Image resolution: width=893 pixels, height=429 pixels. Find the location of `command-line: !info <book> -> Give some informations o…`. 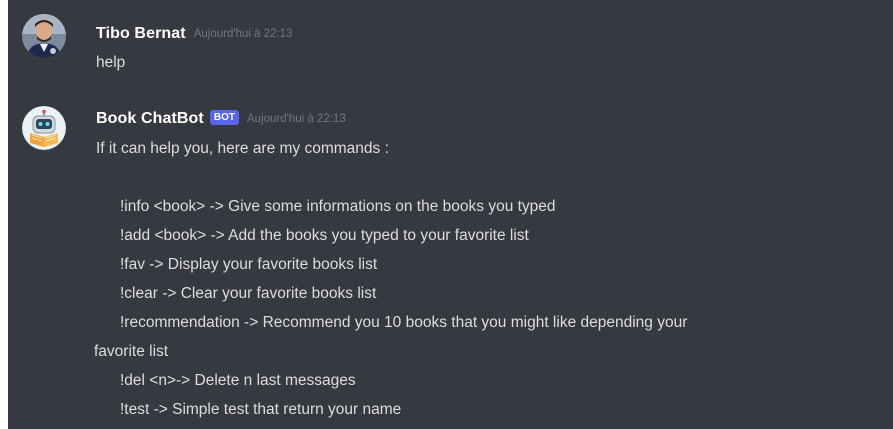

command-line: !info <book> -> Give some informations o… is located at coordinates (338, 206).